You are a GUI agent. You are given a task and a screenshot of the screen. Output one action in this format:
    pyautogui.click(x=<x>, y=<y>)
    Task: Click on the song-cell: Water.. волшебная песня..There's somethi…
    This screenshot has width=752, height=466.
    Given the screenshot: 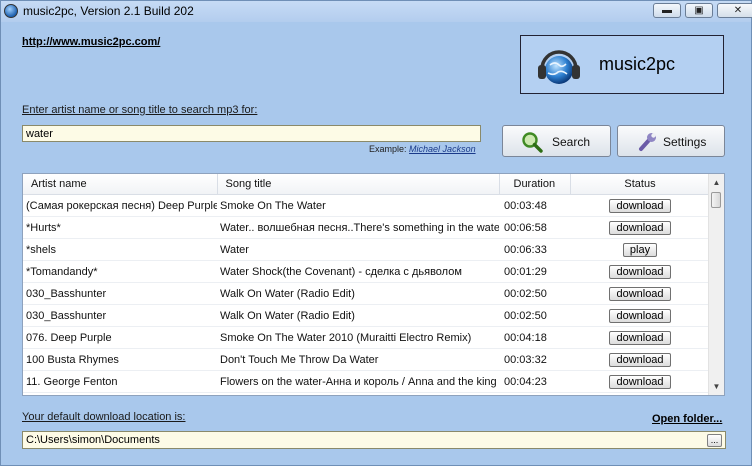 What is the action you would take?
    pyautogui.click(x=358, y=227)
    